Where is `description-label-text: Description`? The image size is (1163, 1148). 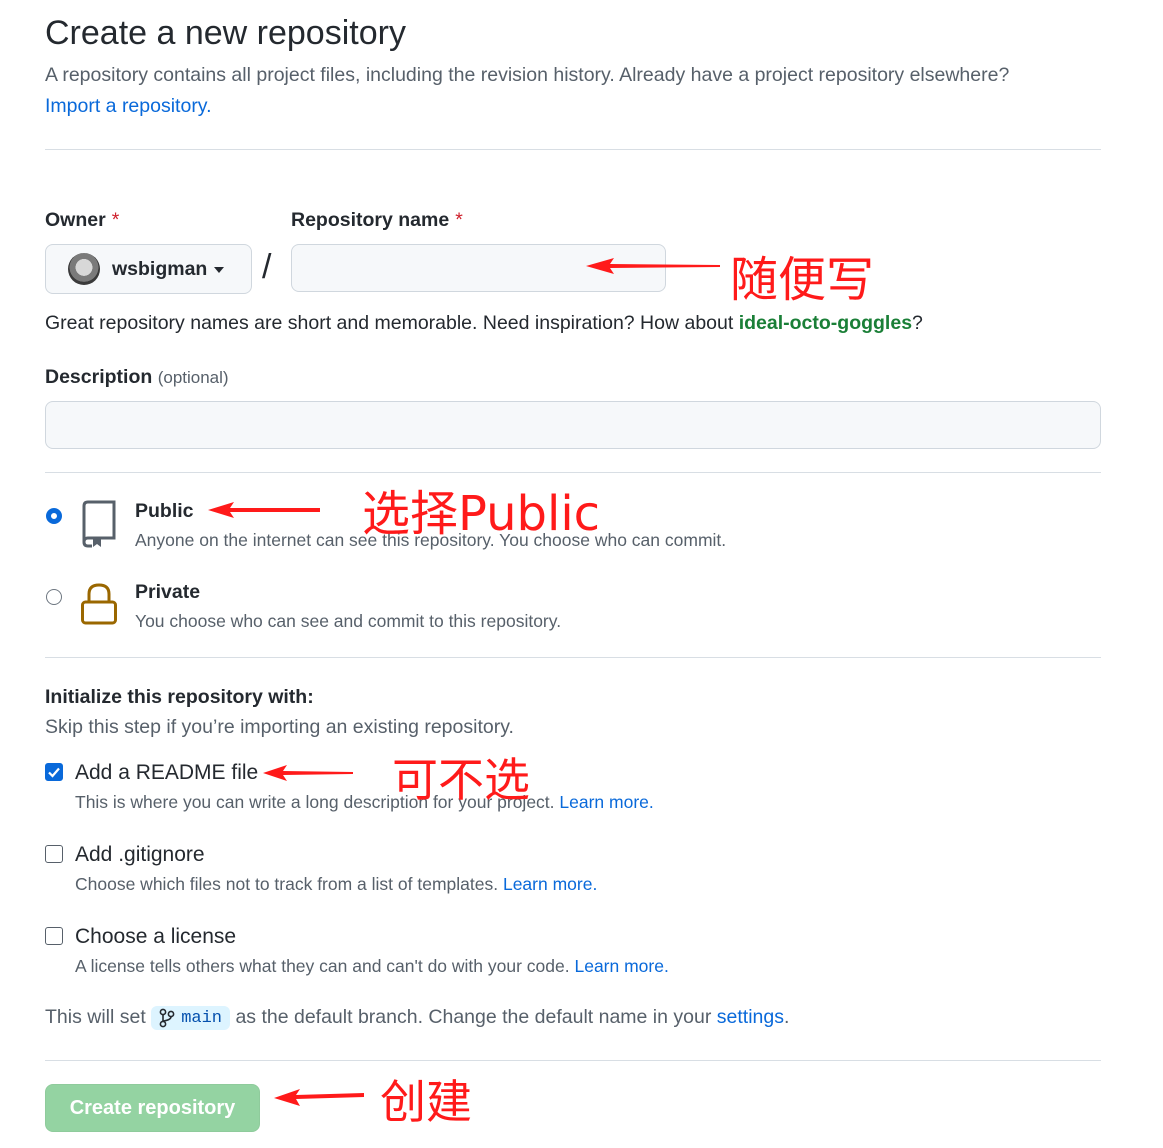 description-label-text: Description is located at coordinates (99, 377).